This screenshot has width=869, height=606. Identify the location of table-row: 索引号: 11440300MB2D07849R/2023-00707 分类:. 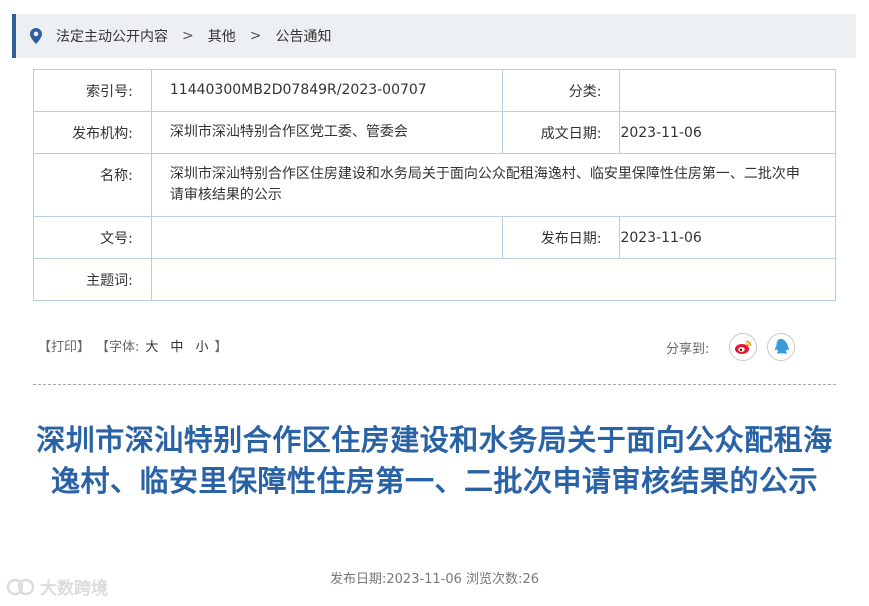
(434, 90).